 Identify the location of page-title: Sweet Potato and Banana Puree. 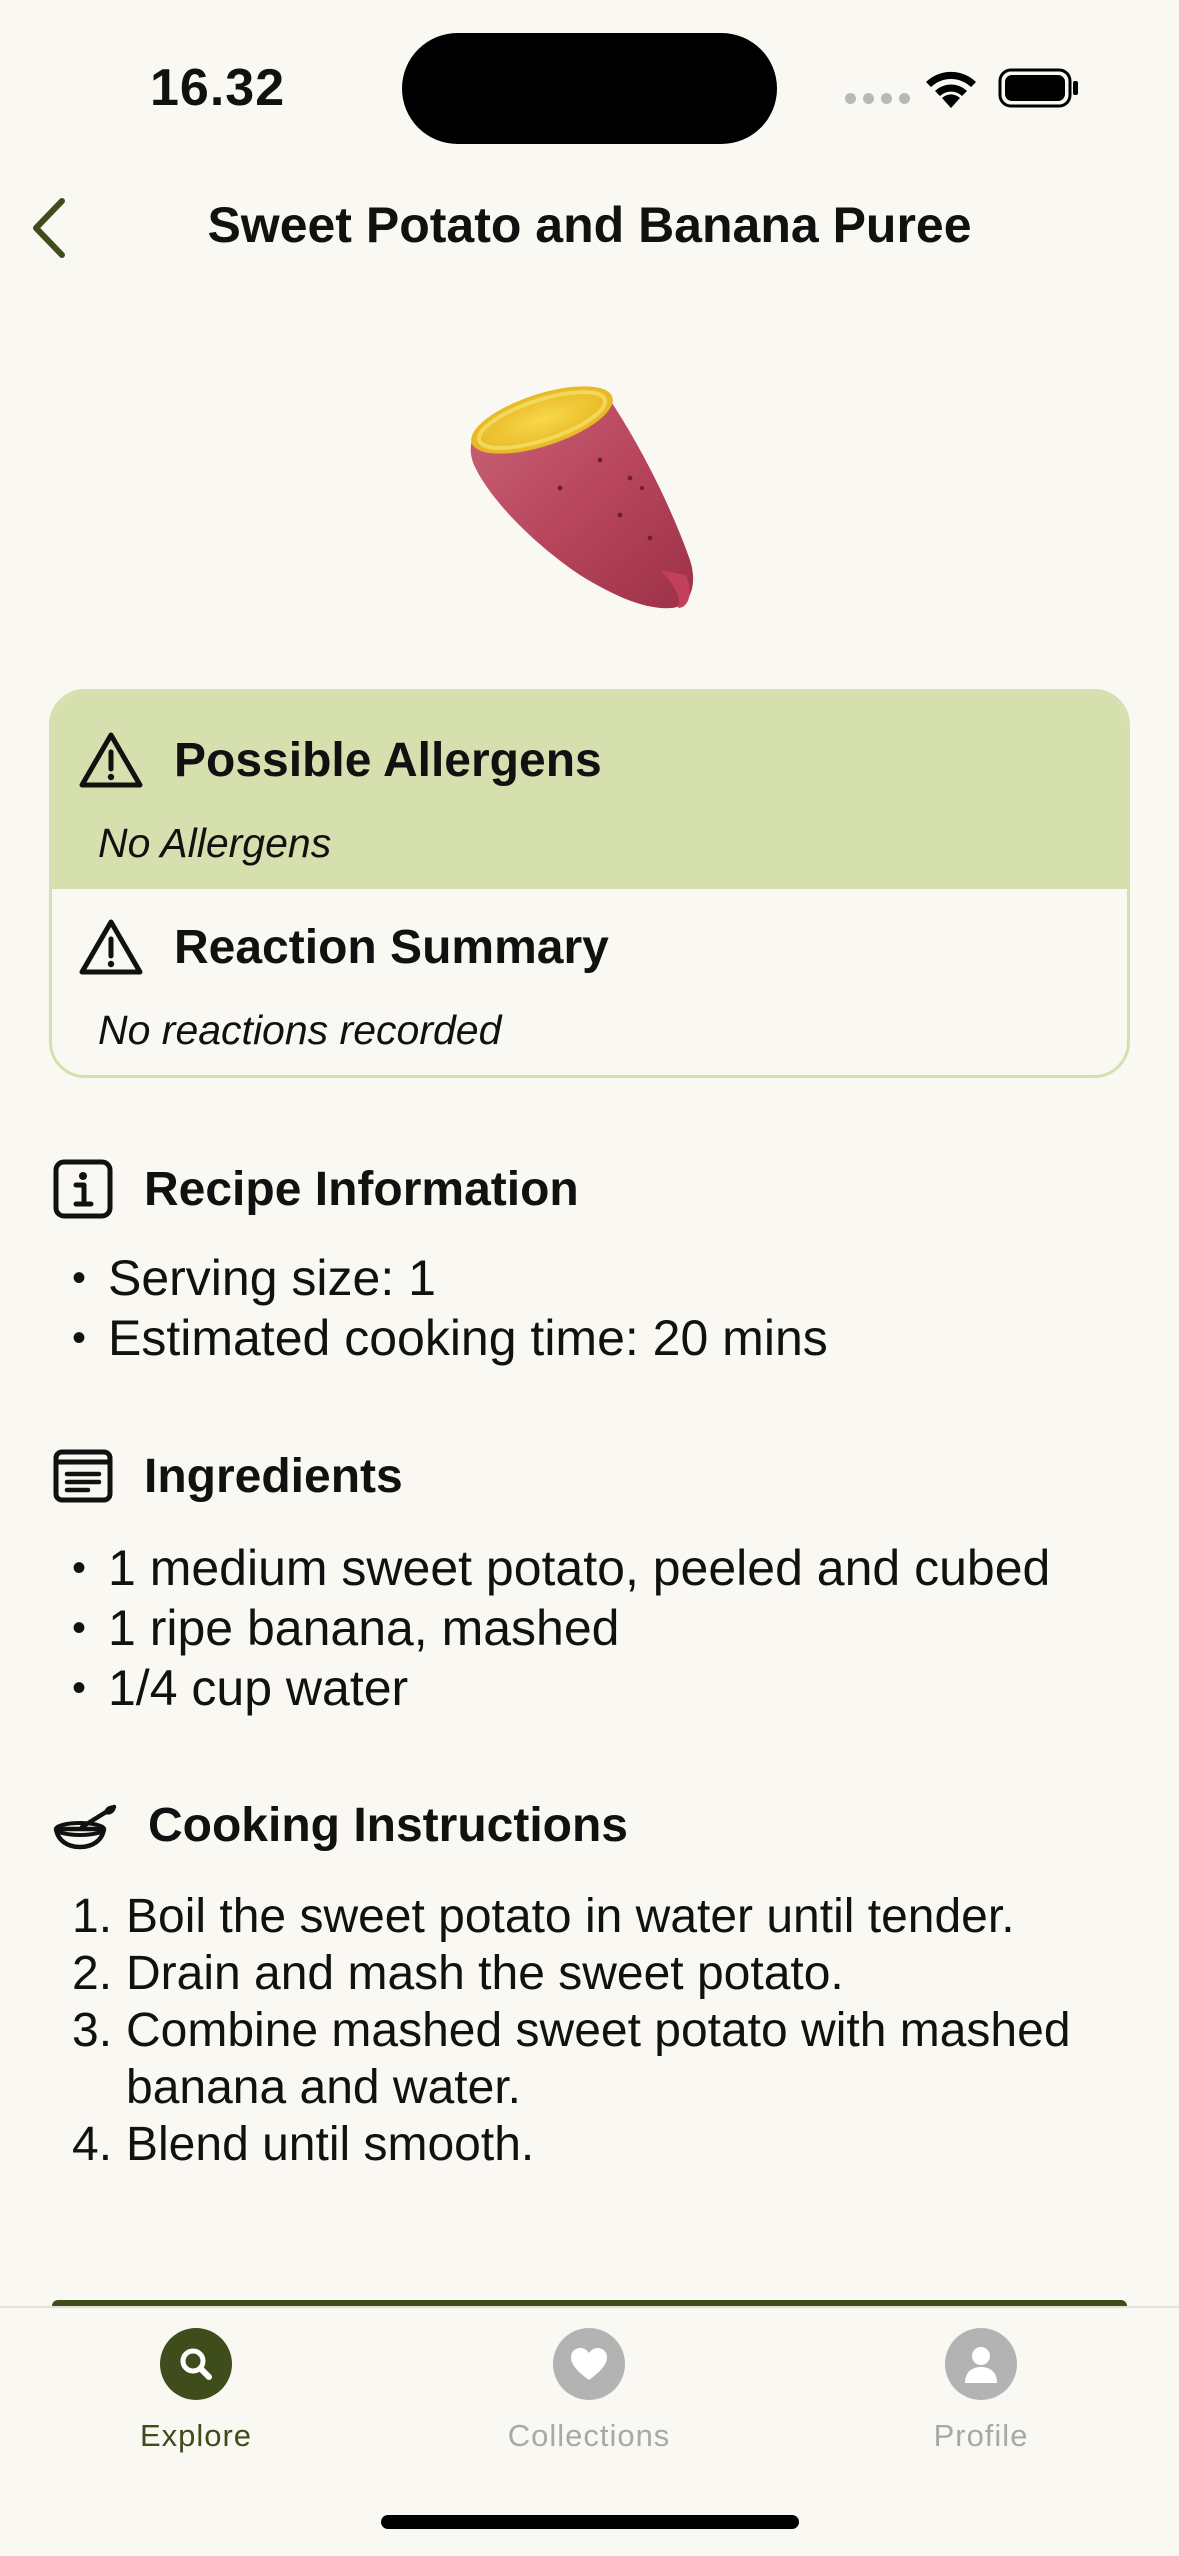
(589, 225).